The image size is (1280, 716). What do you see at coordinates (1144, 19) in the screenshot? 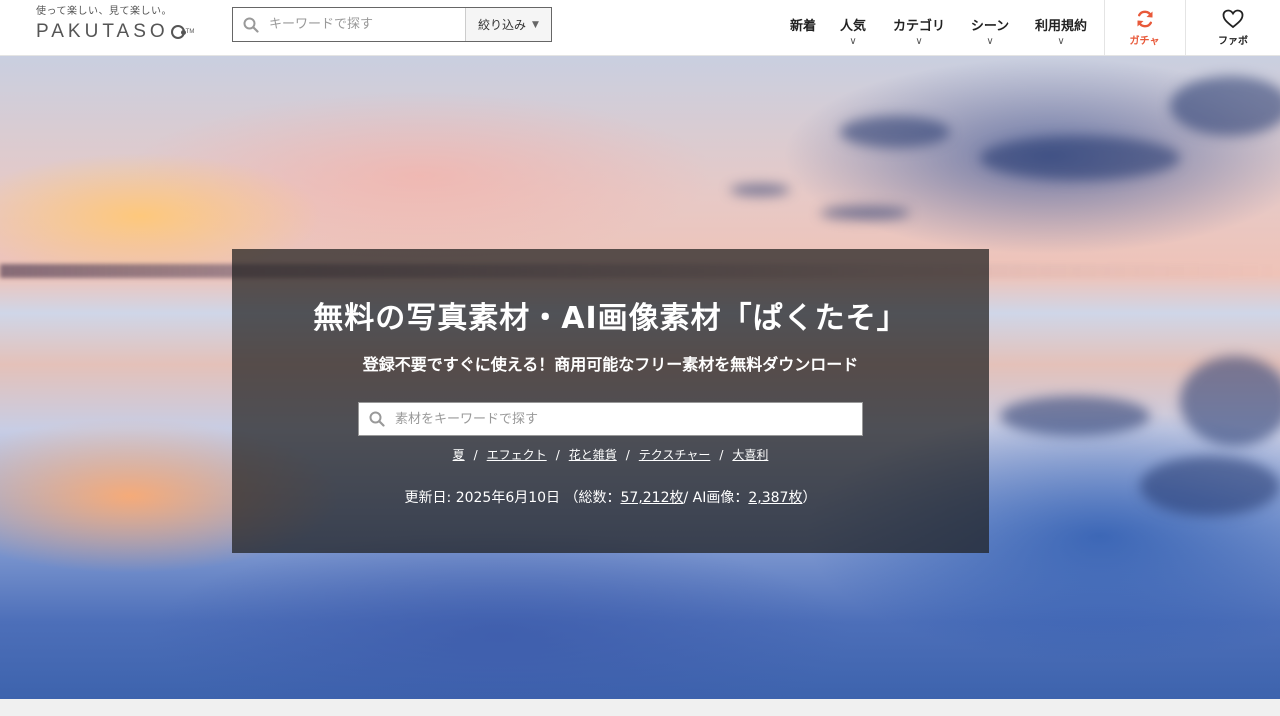
I see `refresh-icon` at bounding box center [1144, 19].